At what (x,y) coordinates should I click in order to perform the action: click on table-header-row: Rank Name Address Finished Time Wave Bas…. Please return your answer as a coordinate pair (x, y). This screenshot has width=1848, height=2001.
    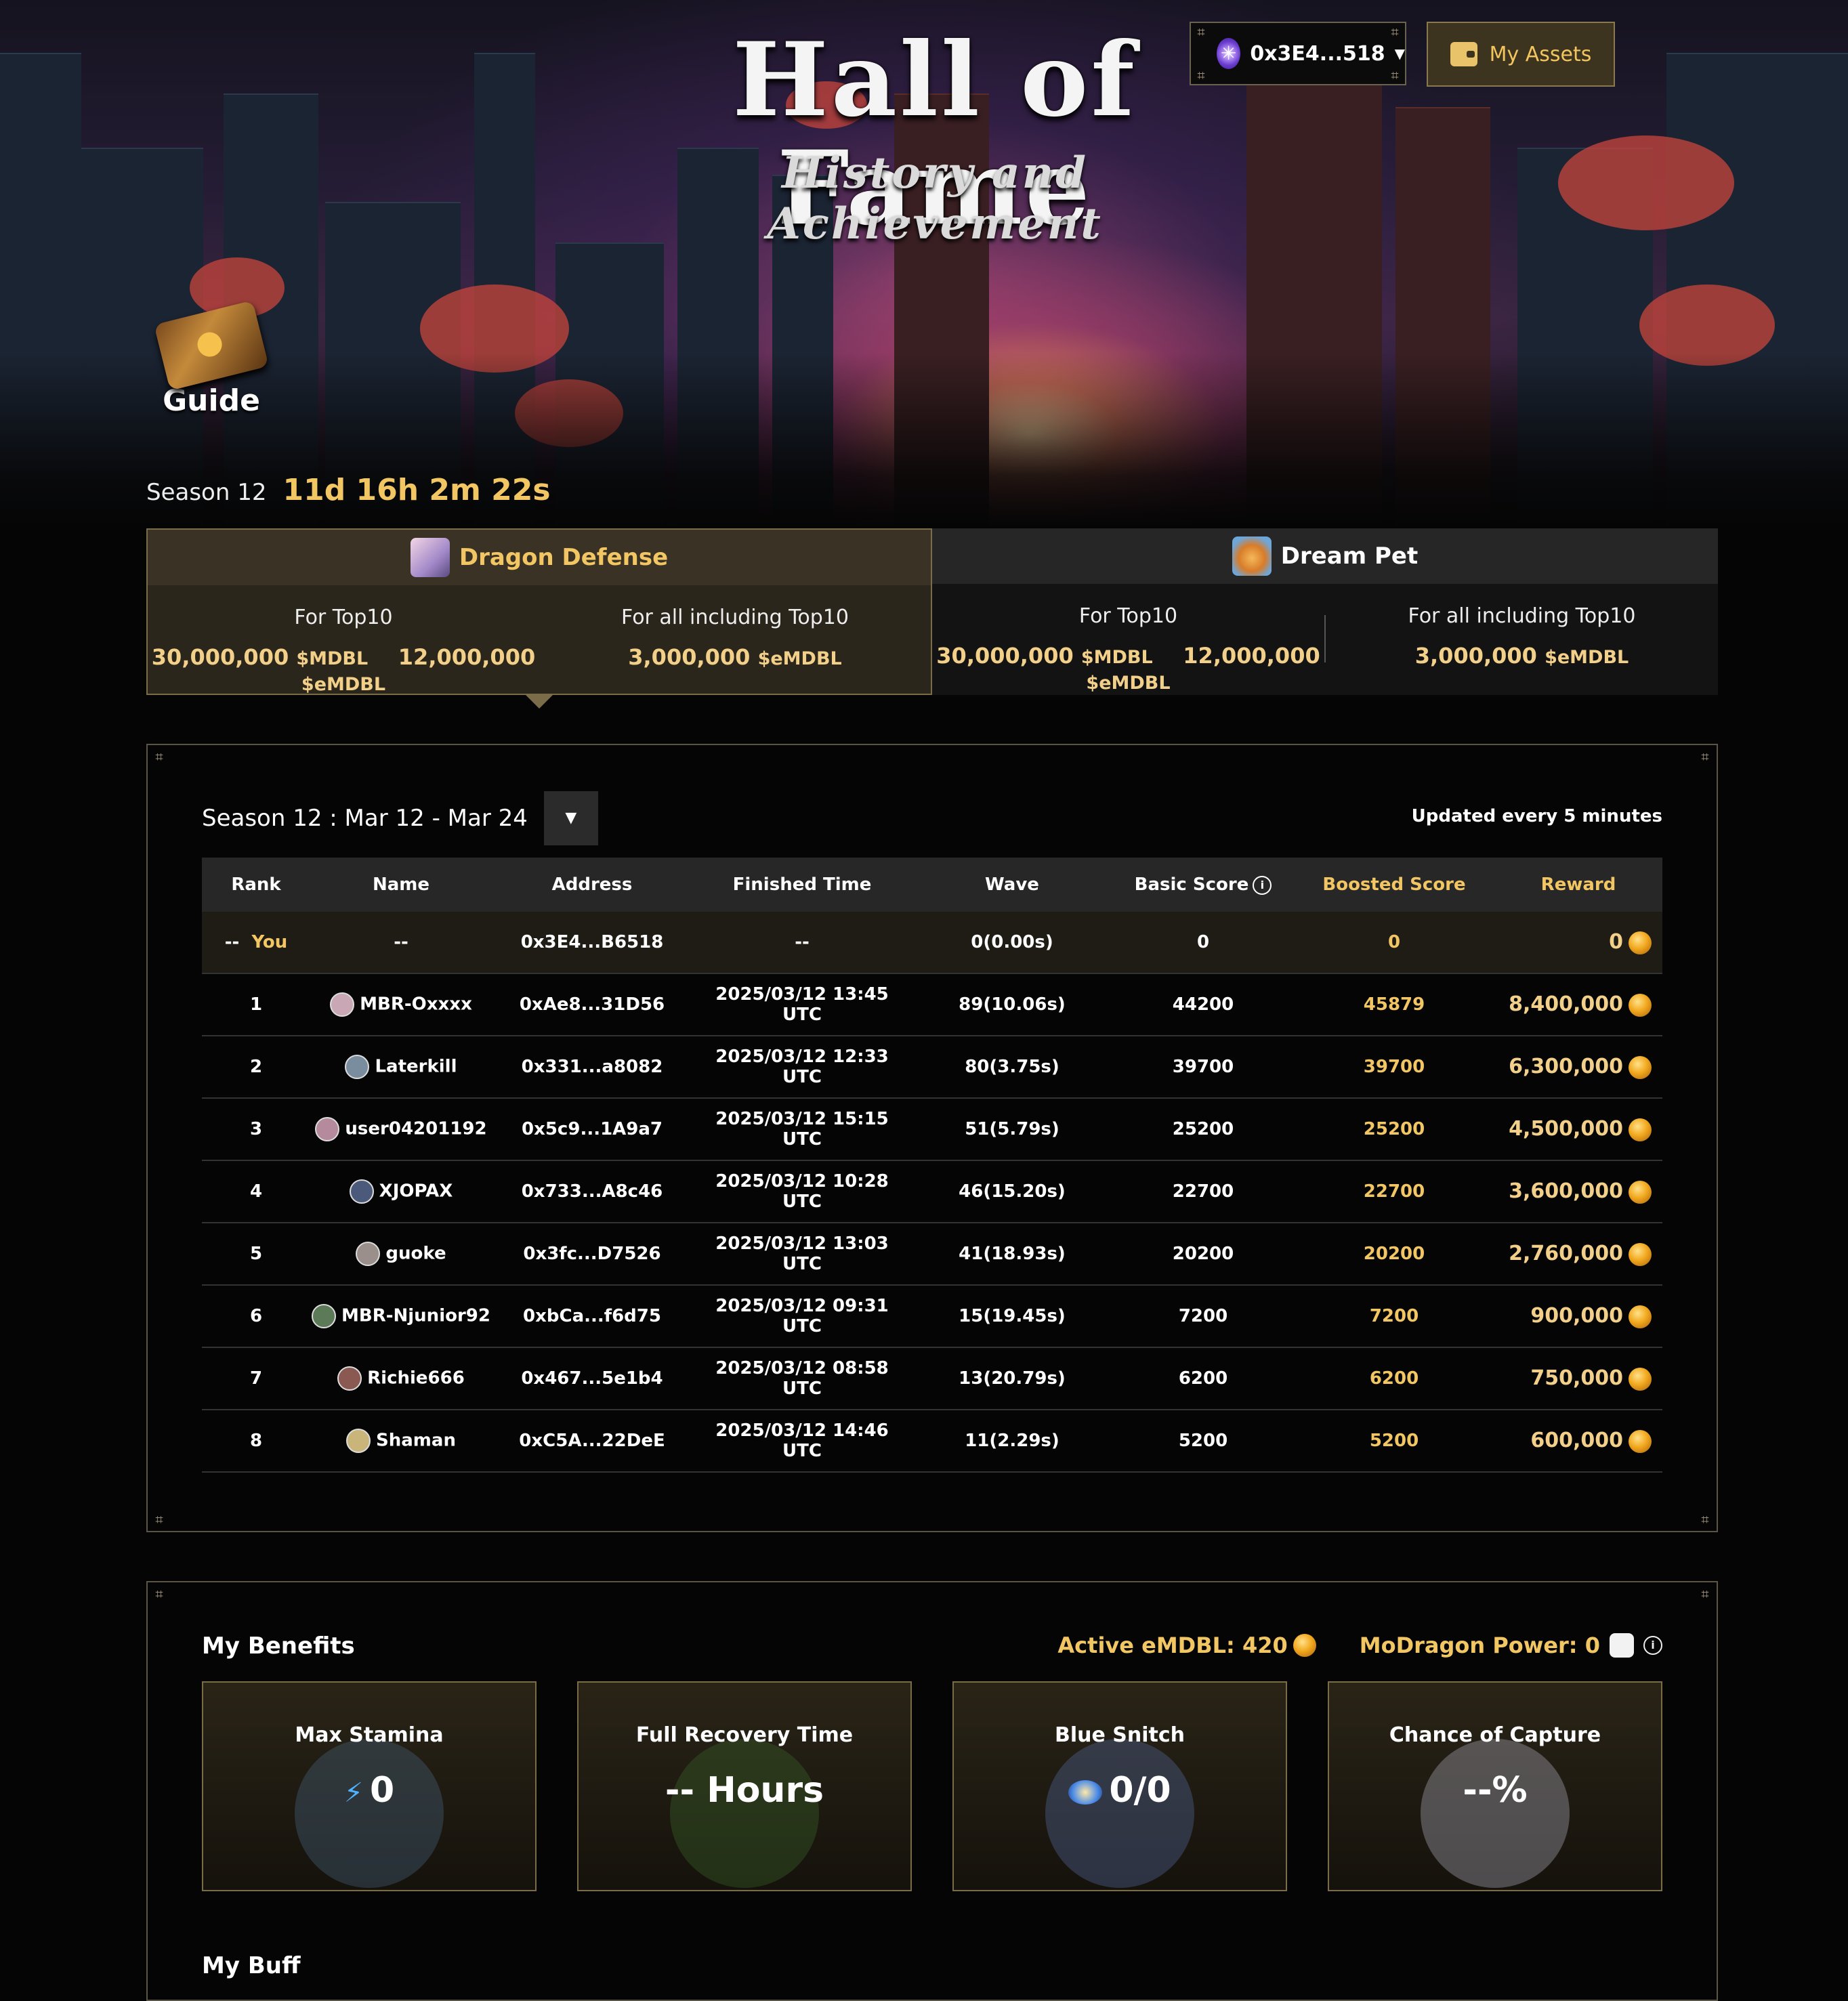
    Looking at the image, I should click on (932, 885).